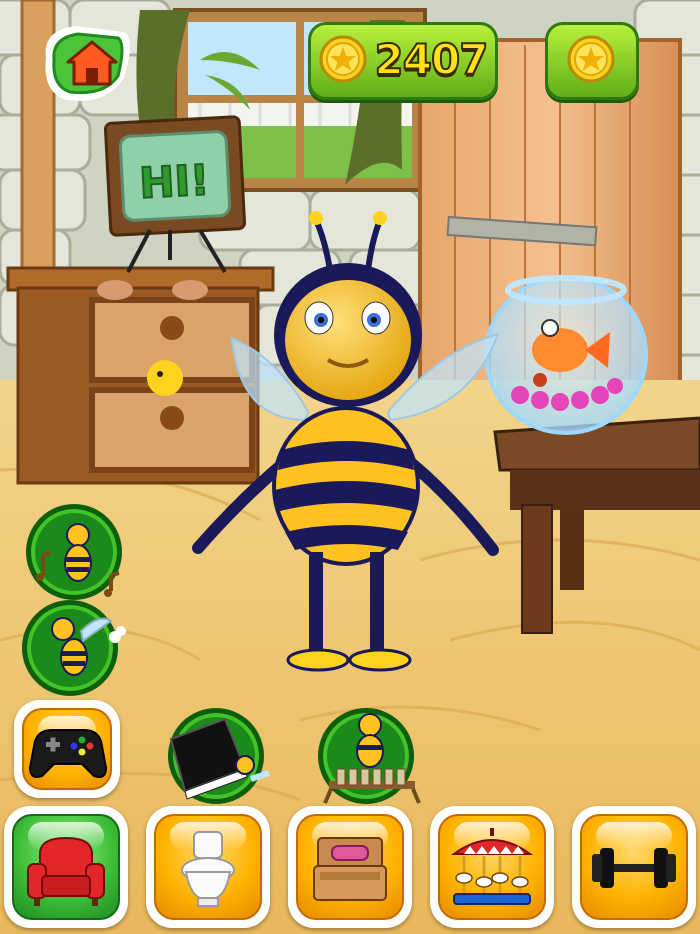  What do you see at coordinates (68, 753) in the screenshot?
I see `gamepad-icon` at bounding box center [68, 753].